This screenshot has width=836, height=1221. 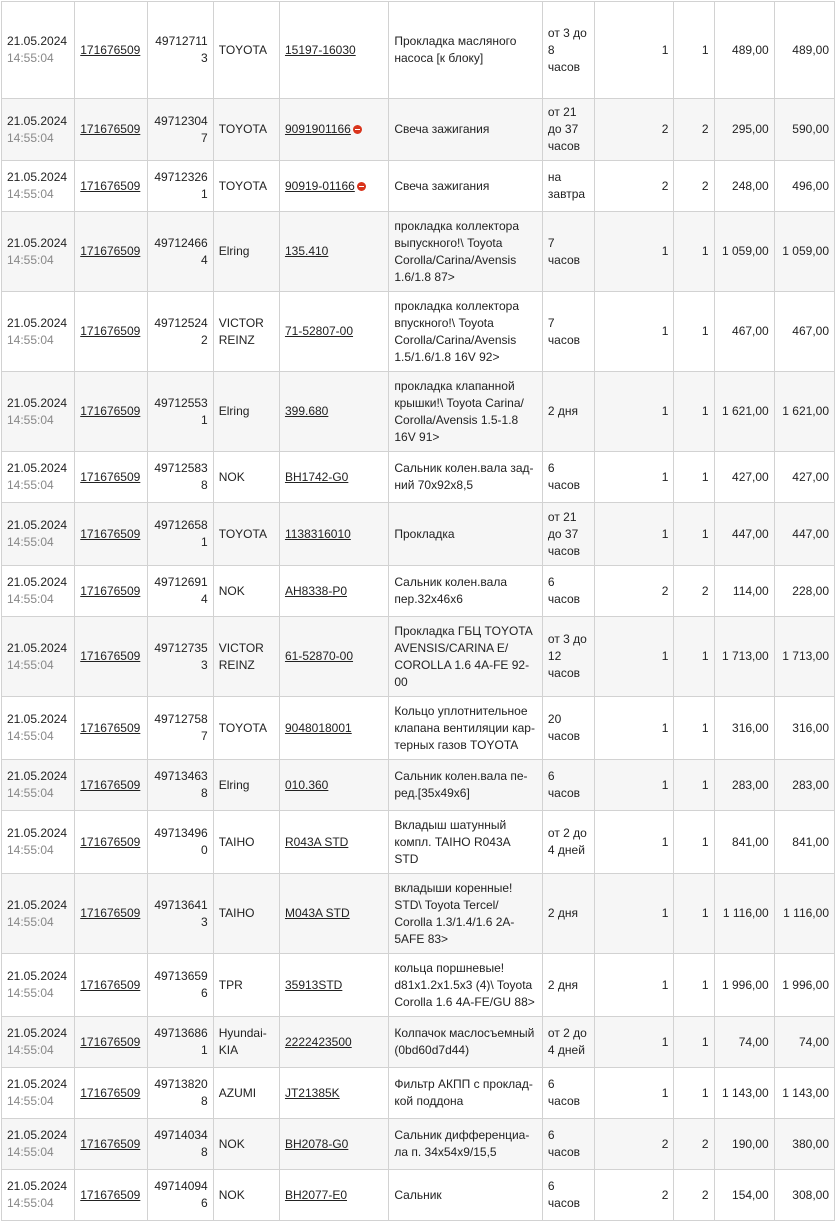 What do you see at coordinates (442, 185) in the screenshot?
I see `part-description: Свеча зажигания` at bounding box center [442, 185].